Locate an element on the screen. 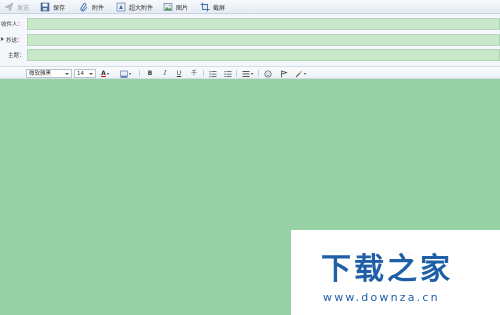 The image size is (500, 315). bullet-list-button is located at coordinates (228, 73).